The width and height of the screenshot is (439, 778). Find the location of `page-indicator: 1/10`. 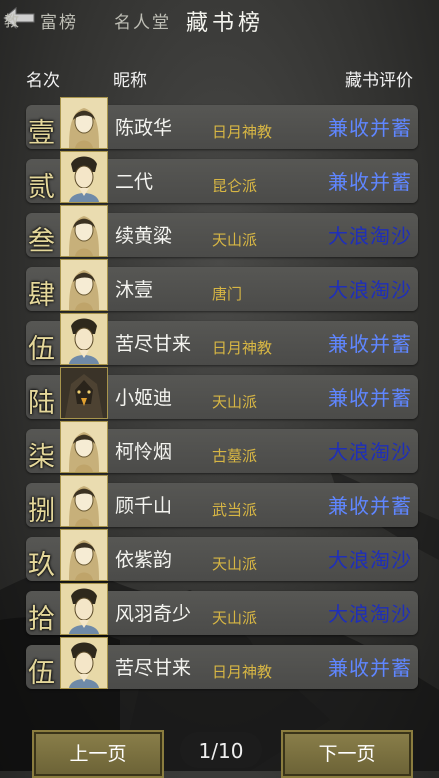

page-indicator: 1/10 is located at coordinates (221, 750).